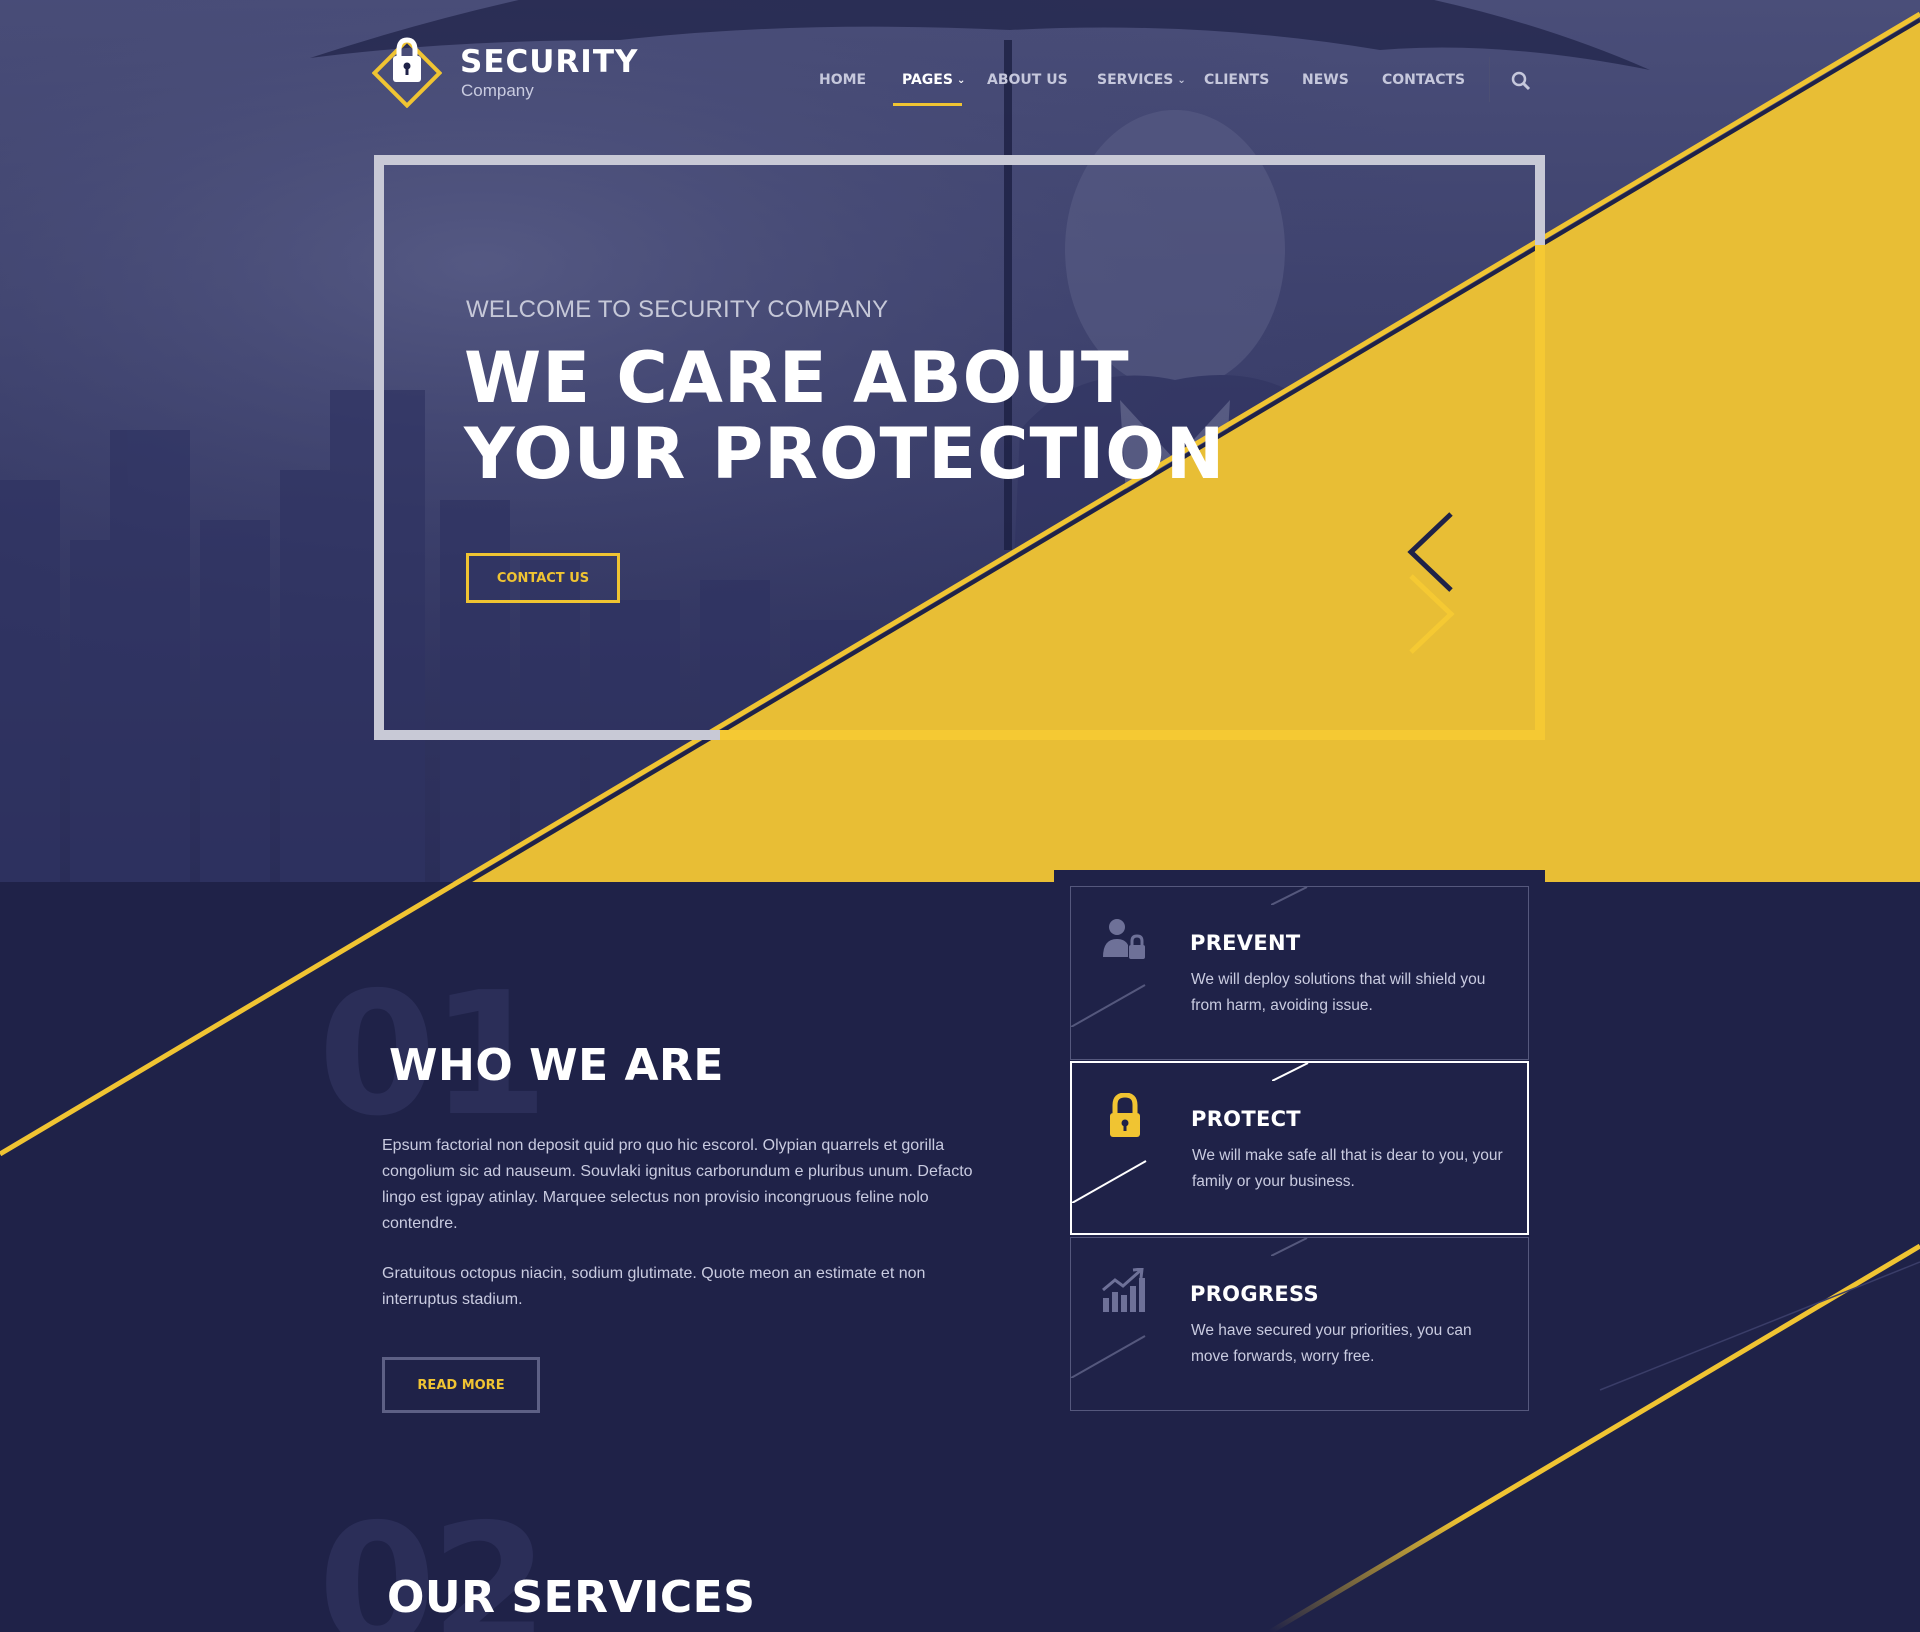 The image size is (1920, 1632). I want to click on growth-chart-icon, so click(1123, 1290).